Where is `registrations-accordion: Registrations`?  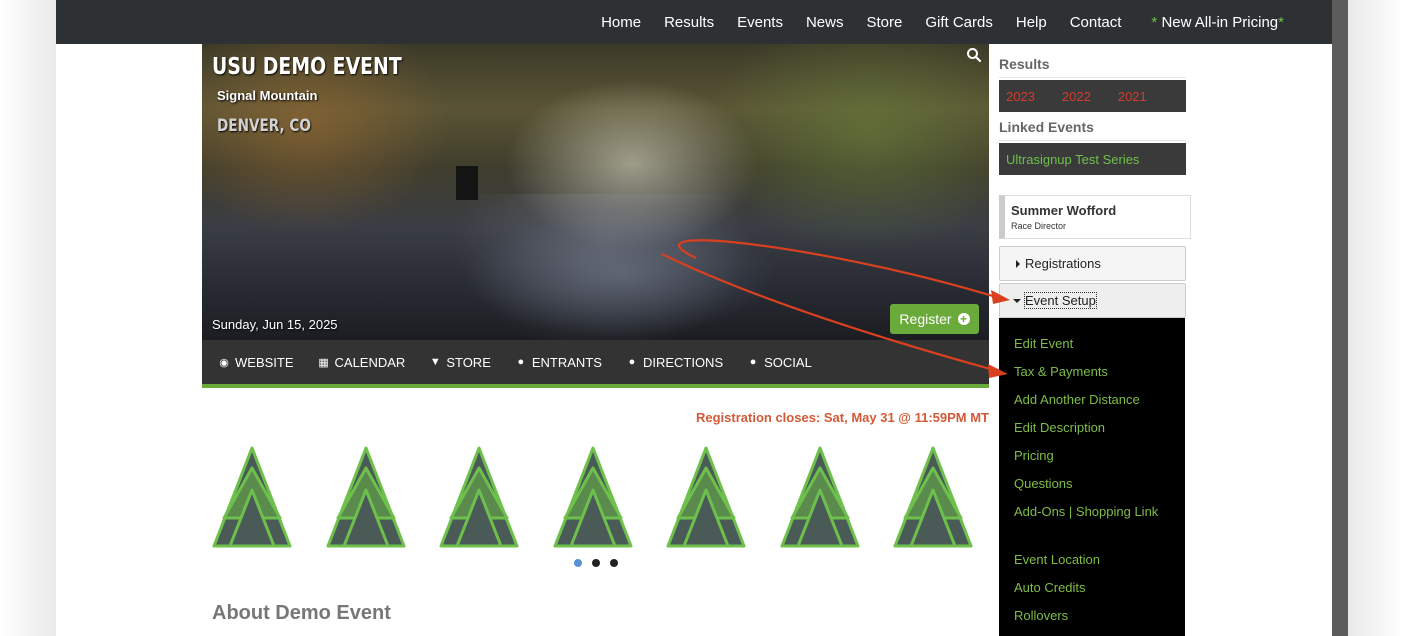
registrations-accordion: Registrations is located at coordinates (1092, 263).